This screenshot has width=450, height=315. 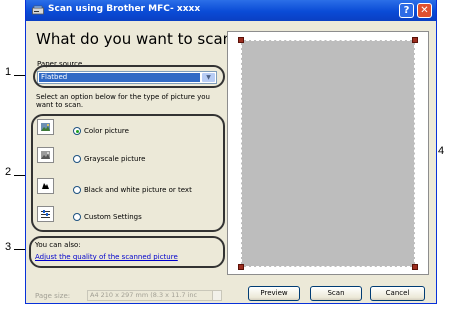 I want to click on cancel-button: Cancel, so click(x=397, y=293).